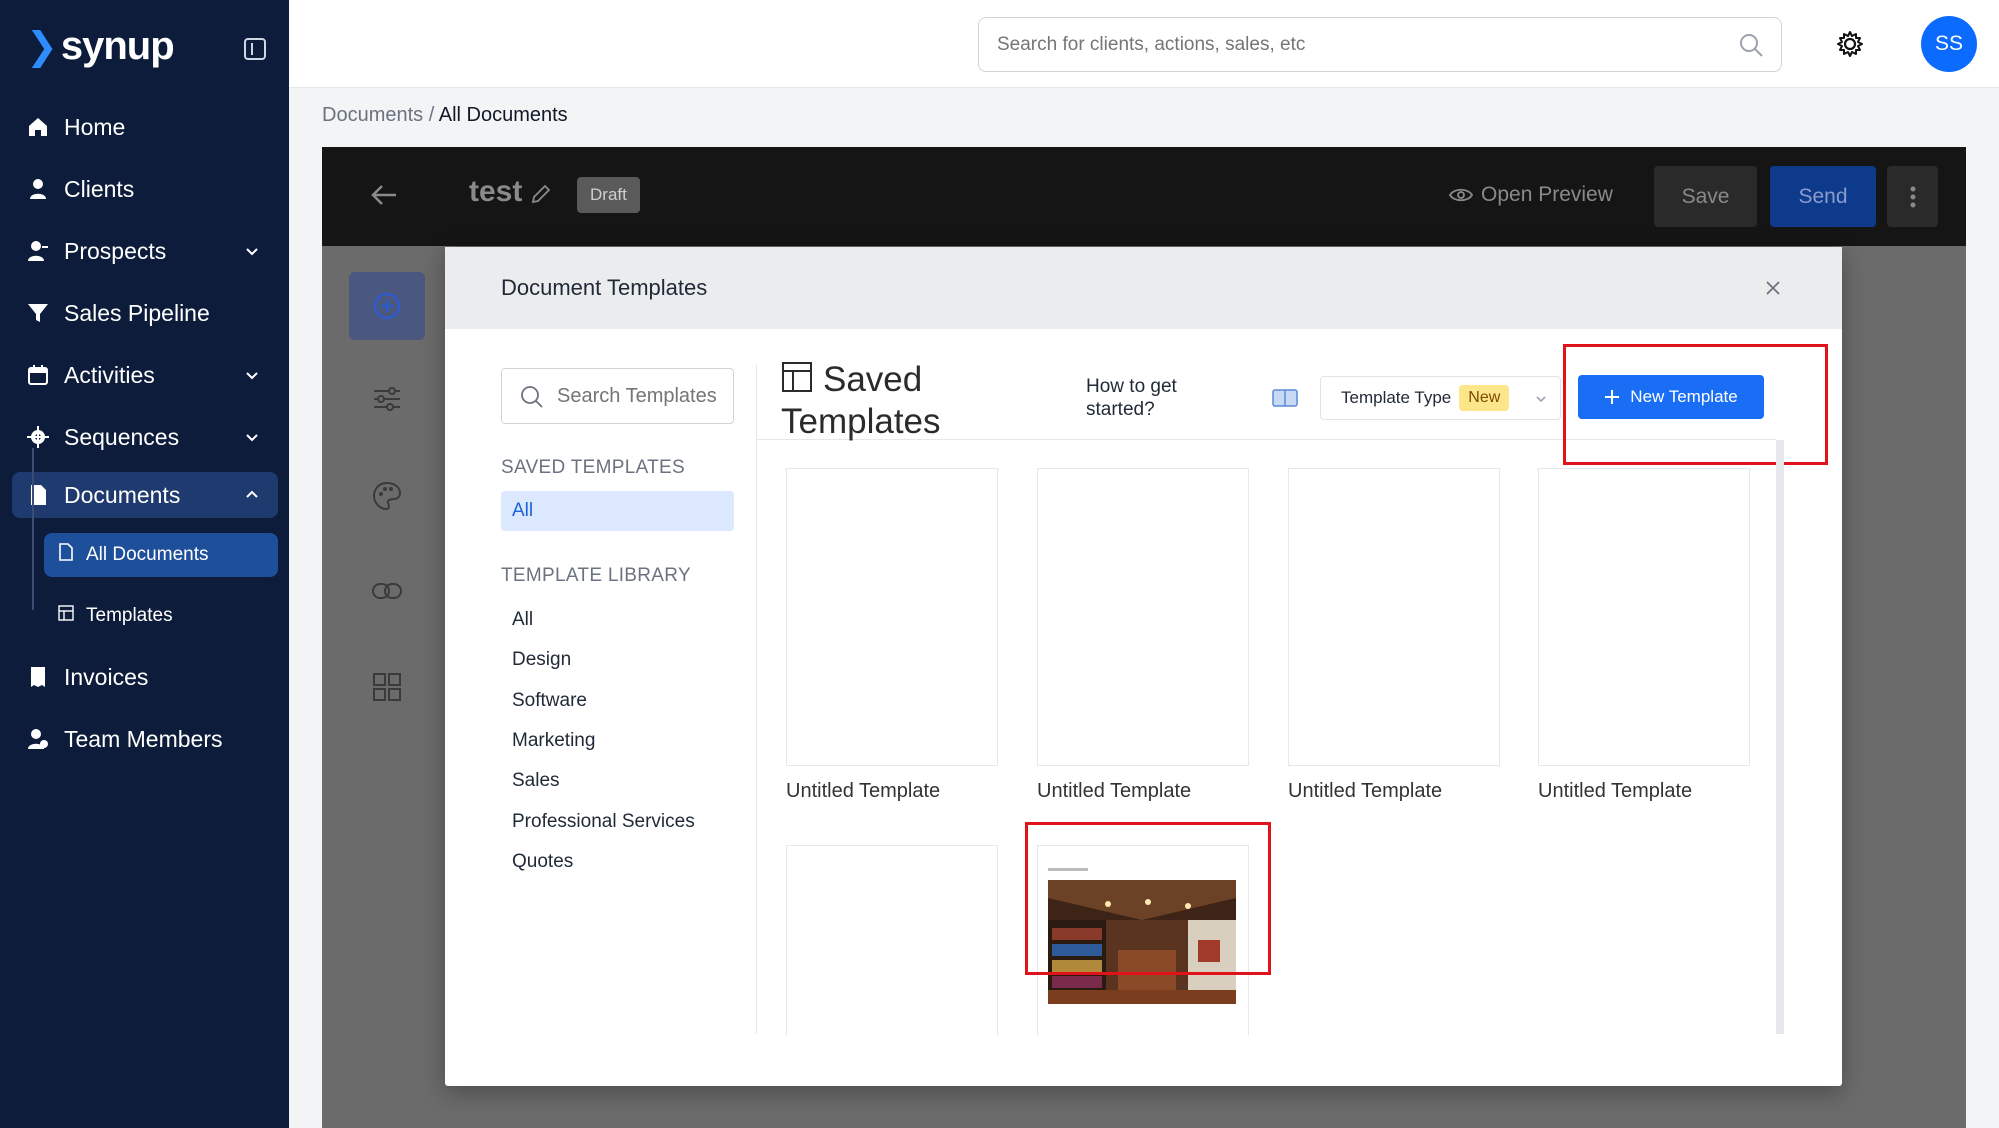 This screenshot has height=1128, width=1999. I want to click on sidebar-item-invoices: Invoices, so click(145, 677).